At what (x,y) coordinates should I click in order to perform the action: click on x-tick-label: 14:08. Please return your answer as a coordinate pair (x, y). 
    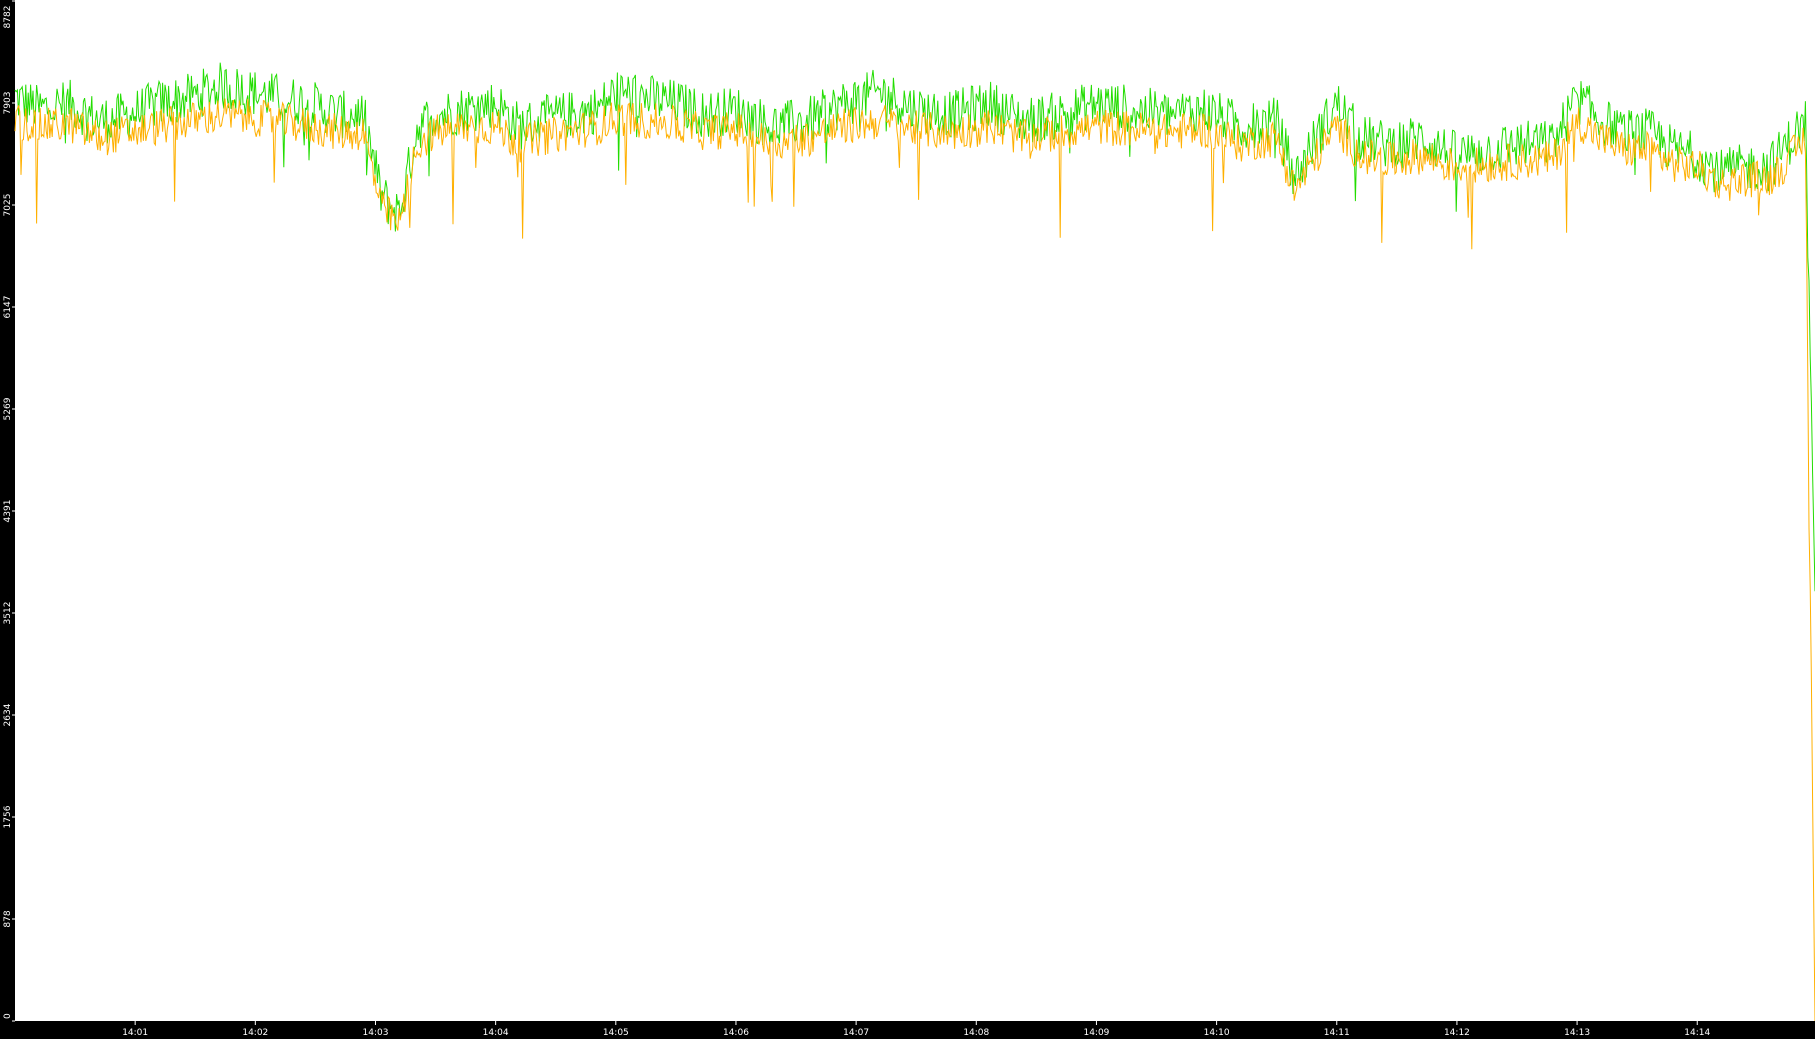
    Looking at the image, I should click on (976, 1033).